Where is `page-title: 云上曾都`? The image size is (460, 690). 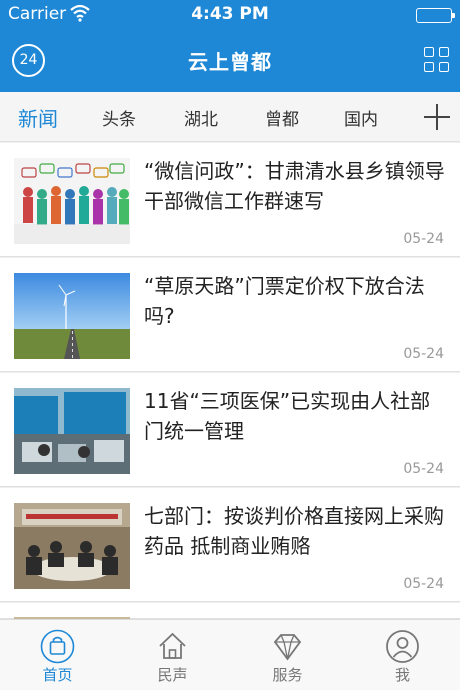 page-title: 云上曾都 is located at coordinates (230, 62).